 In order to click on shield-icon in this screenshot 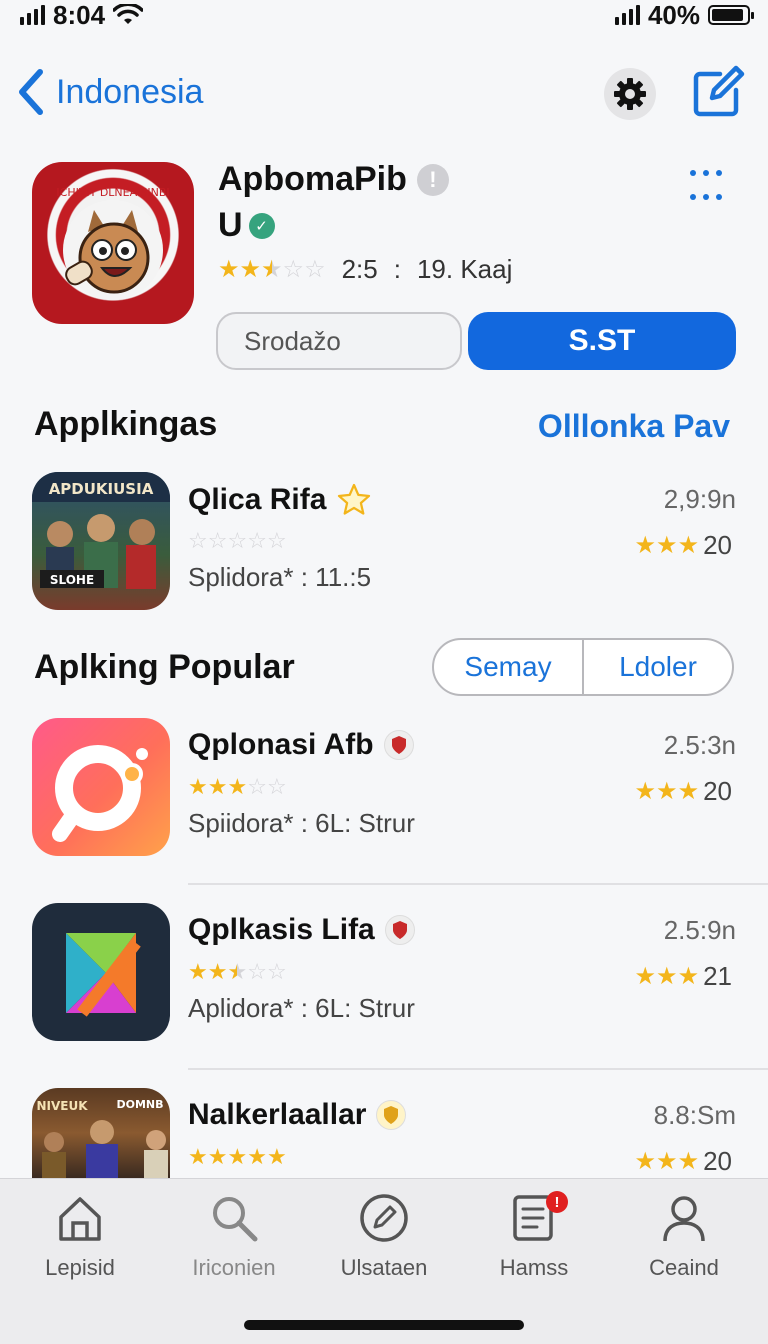, I will do `click(398, 745)`.